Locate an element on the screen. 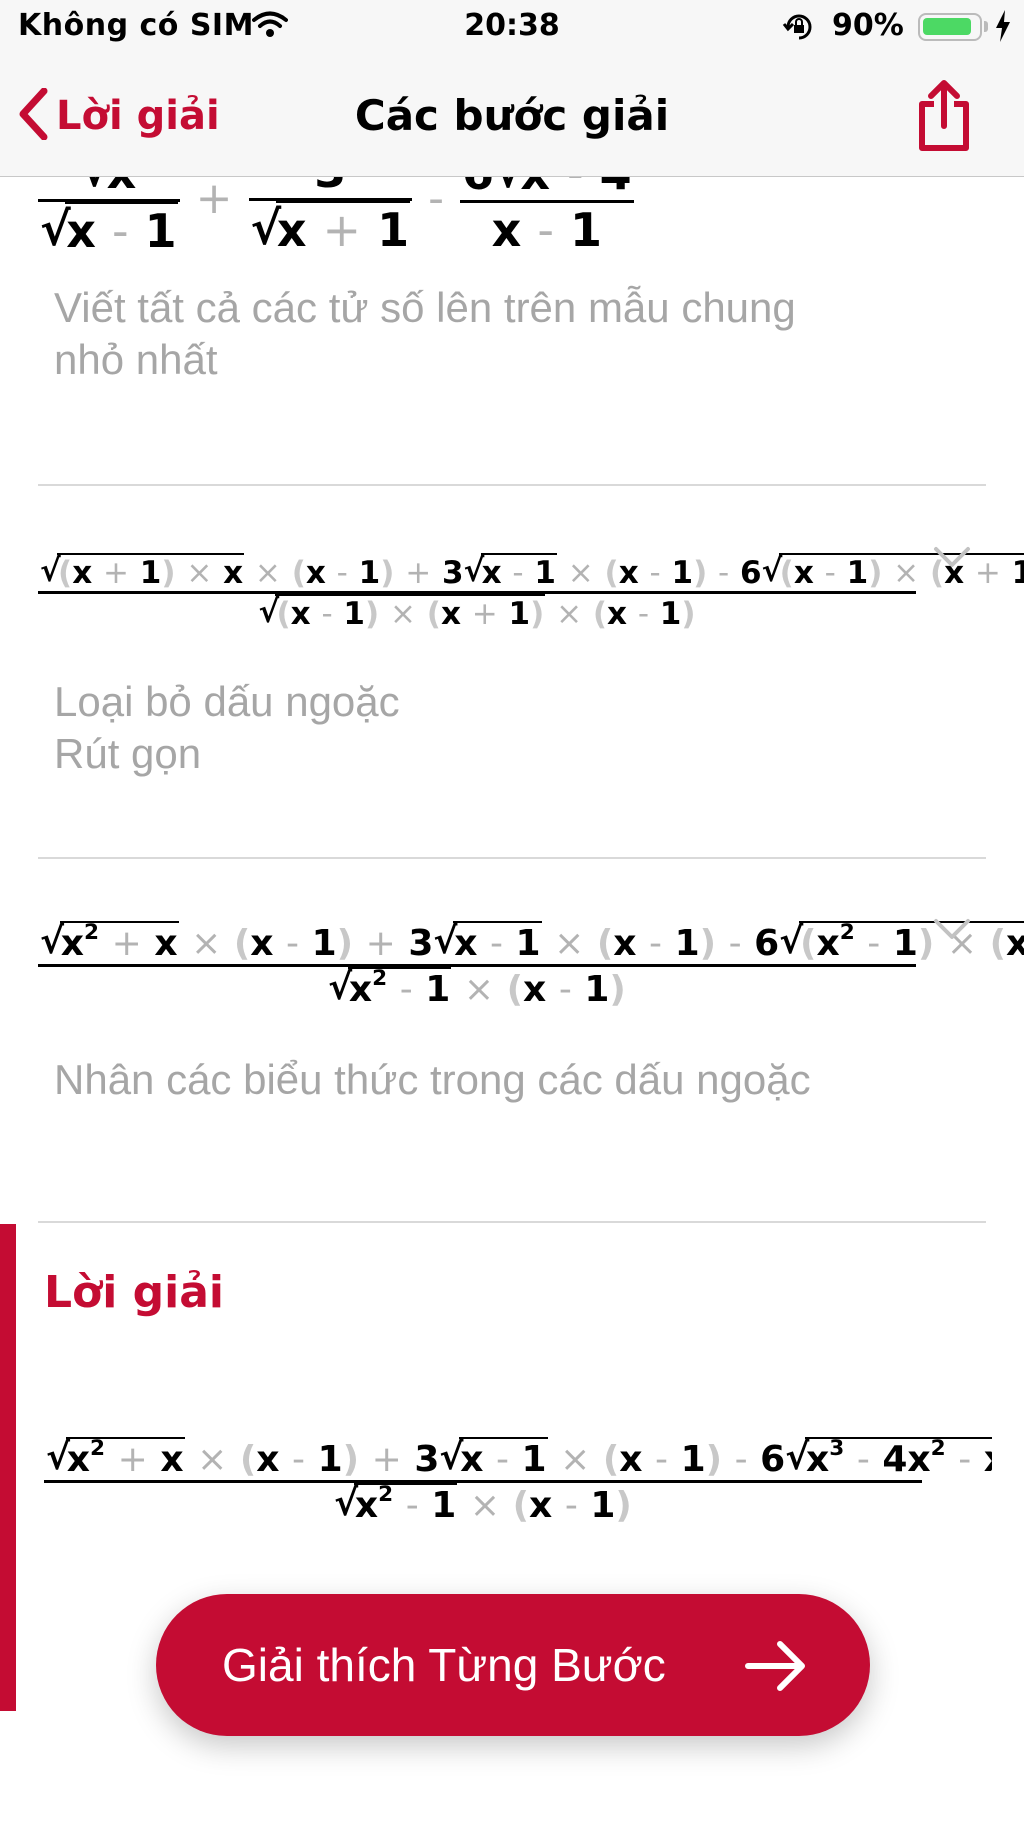 The image size is (1024, 1821). arrow-right-icon is located at coordinates (776, 1668).